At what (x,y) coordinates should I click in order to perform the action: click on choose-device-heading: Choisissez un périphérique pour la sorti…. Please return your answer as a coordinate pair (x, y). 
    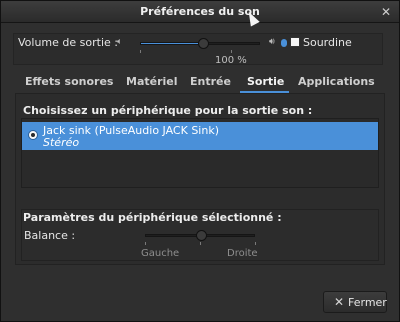
    Looking at the image, I should click on (168, 110).